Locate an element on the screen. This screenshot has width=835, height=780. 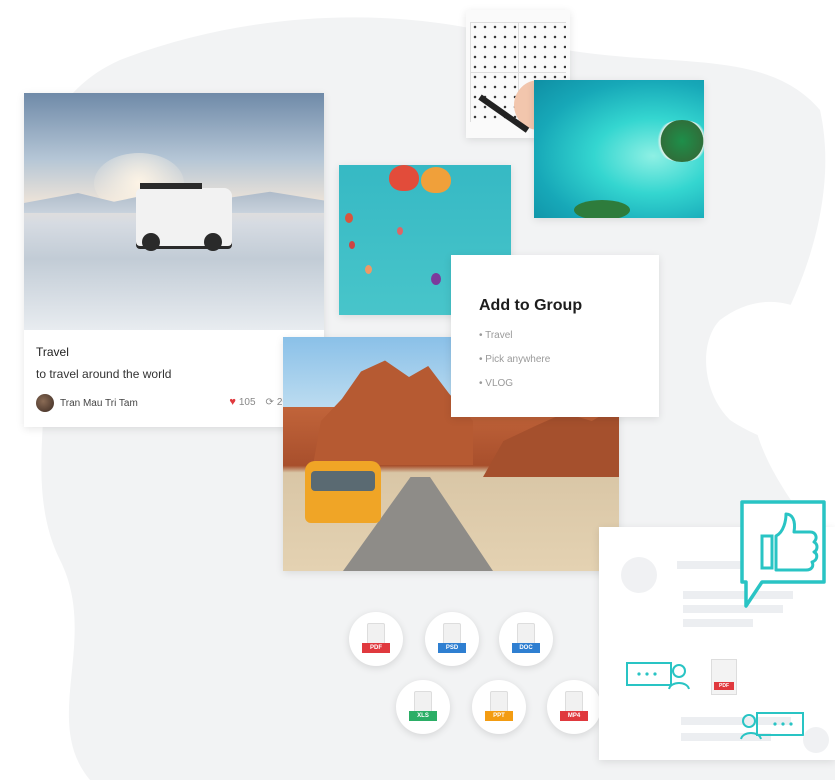
thumbs-up-chat-icon is located at coordinates (783, 554).